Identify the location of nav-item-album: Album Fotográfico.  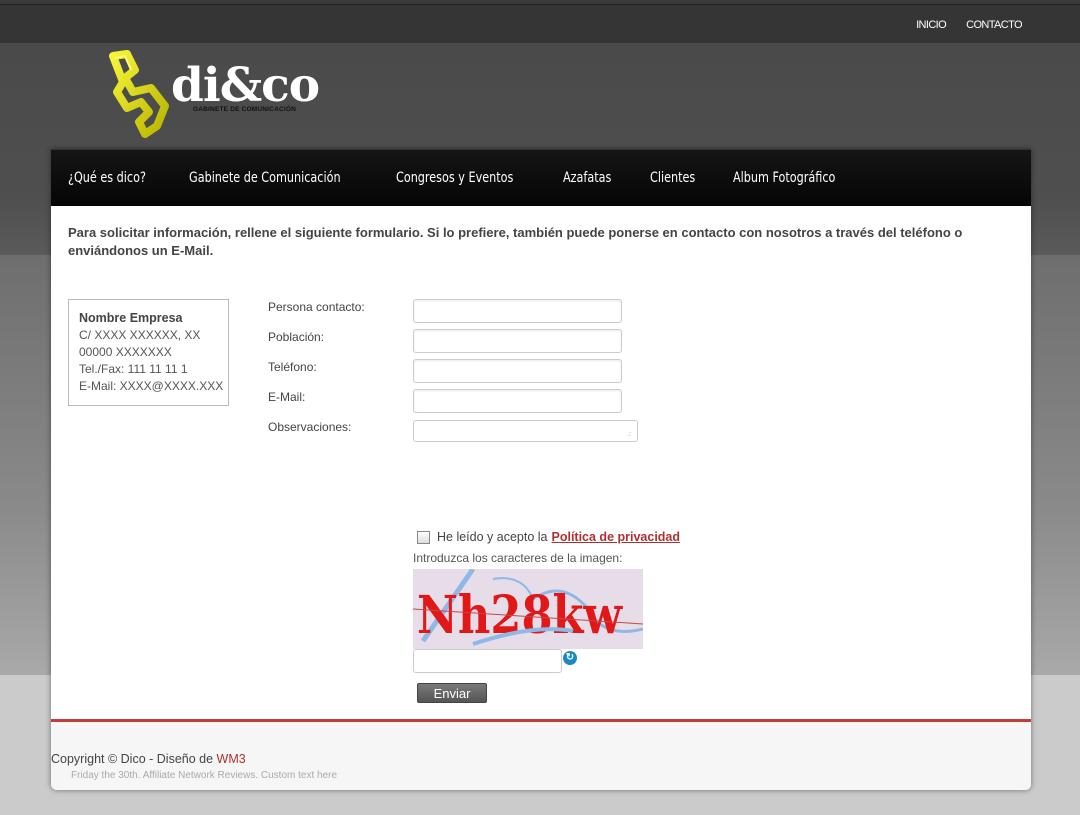
(784, 178).